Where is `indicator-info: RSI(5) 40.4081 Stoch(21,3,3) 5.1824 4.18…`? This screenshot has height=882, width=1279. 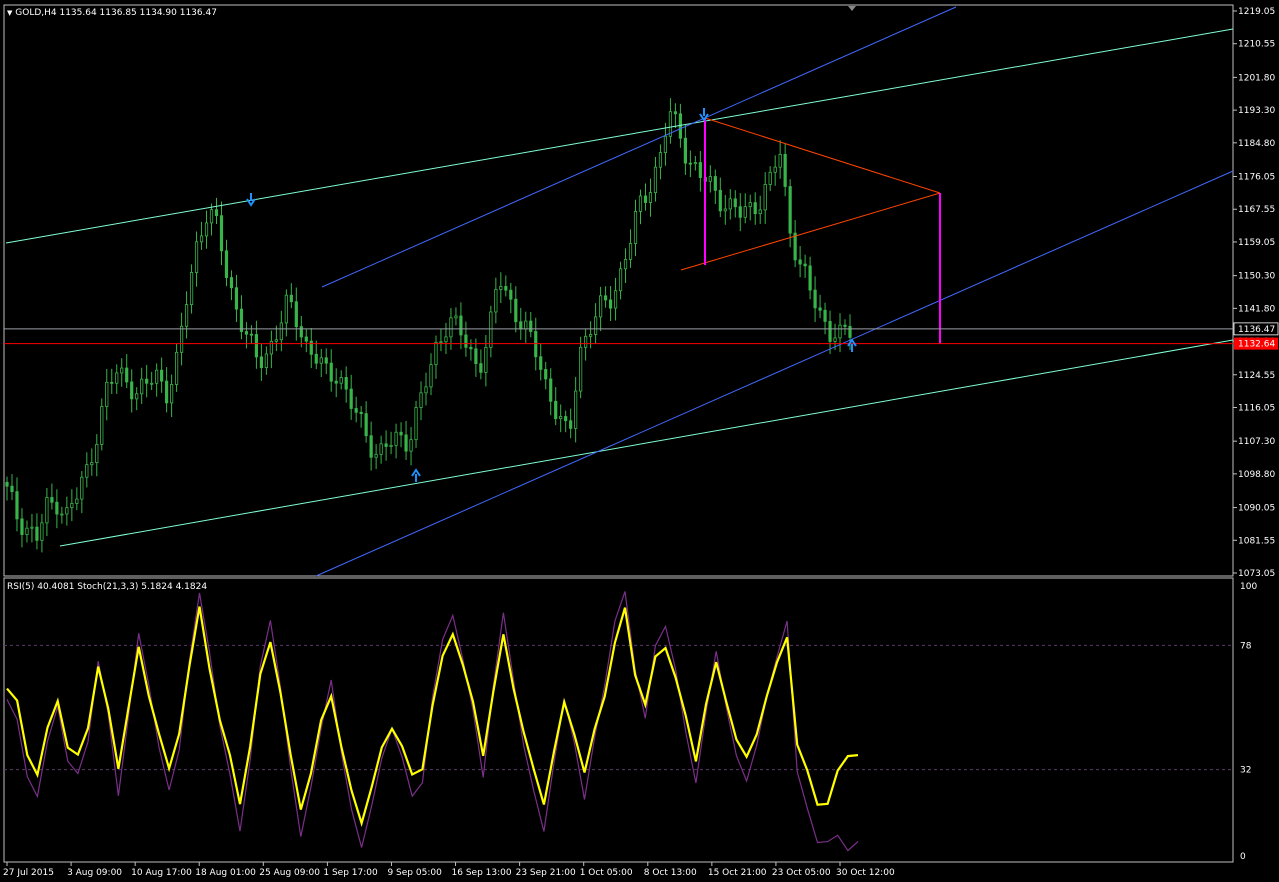 indicator-info: RSI(5) 40.4081 Stoch(21,3,3) 5.1824 4.18… is located at coordinates (107, 587).